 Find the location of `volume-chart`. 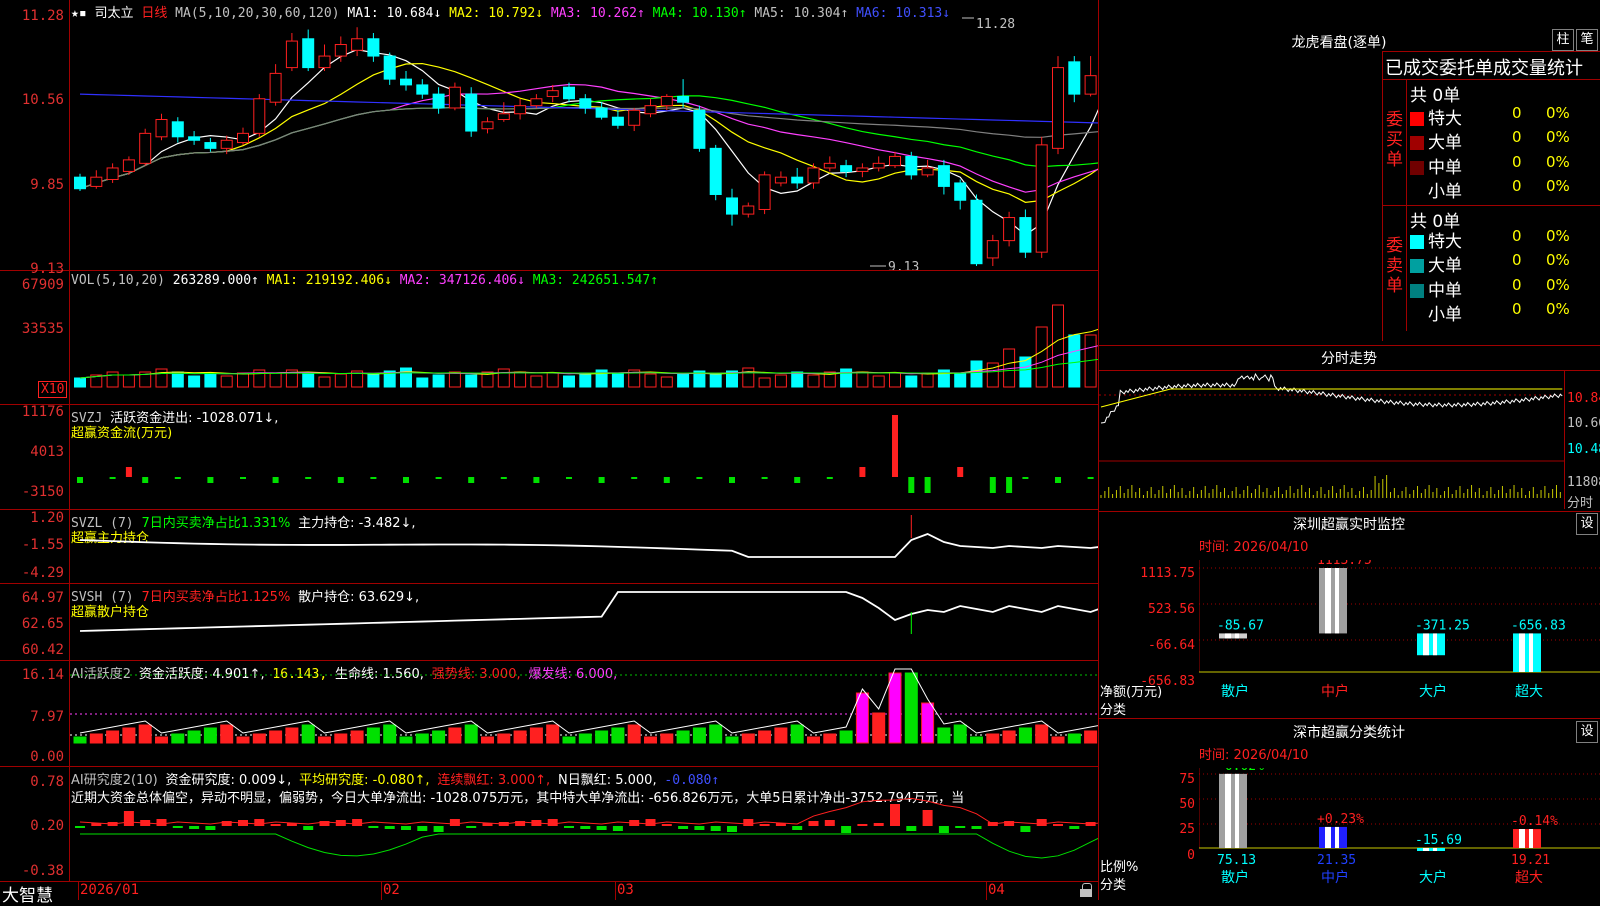

volume-chart is located at coordinates (584, 337).